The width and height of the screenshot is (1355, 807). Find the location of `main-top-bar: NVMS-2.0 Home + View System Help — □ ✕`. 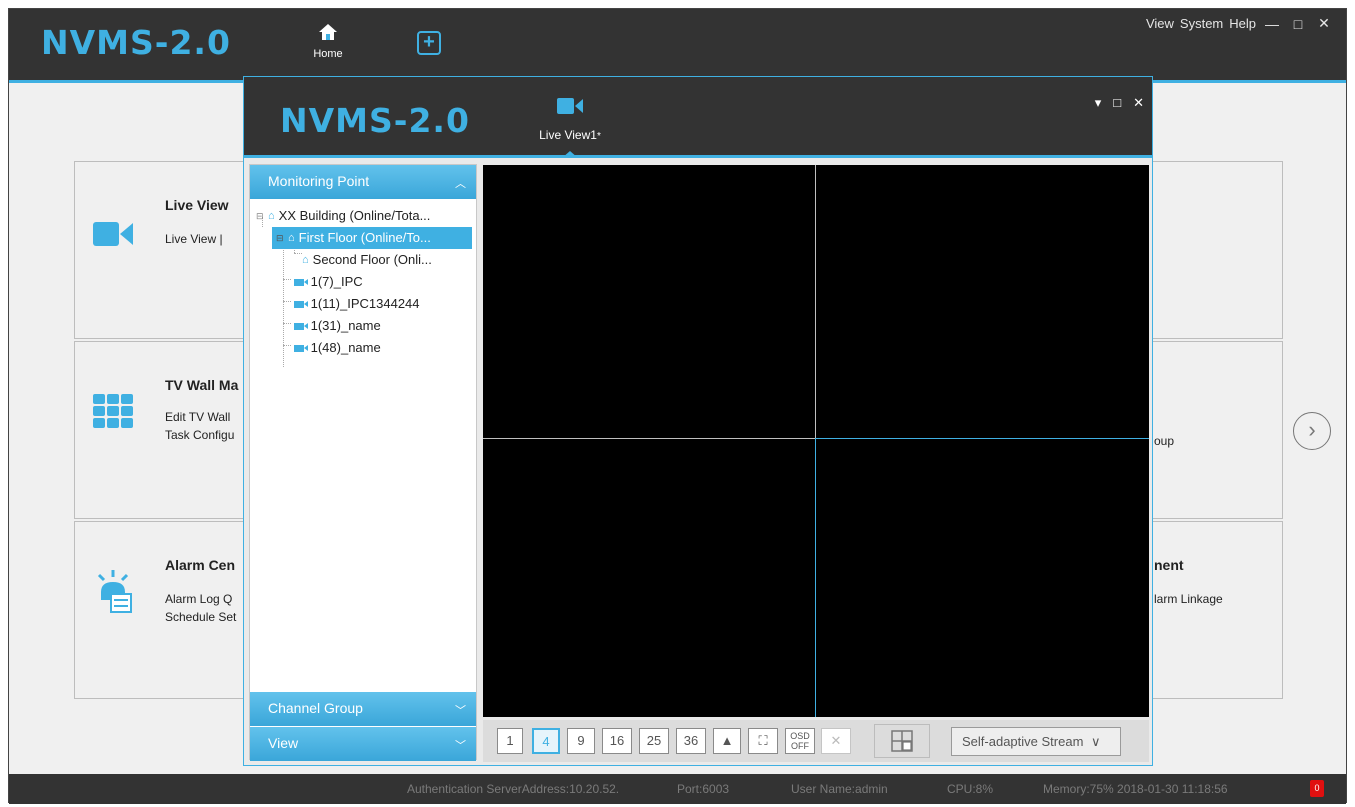

main-top-bar: NVMS-2.0 Home + View System Help — □ ✕ is located at coordinates (677, 46).